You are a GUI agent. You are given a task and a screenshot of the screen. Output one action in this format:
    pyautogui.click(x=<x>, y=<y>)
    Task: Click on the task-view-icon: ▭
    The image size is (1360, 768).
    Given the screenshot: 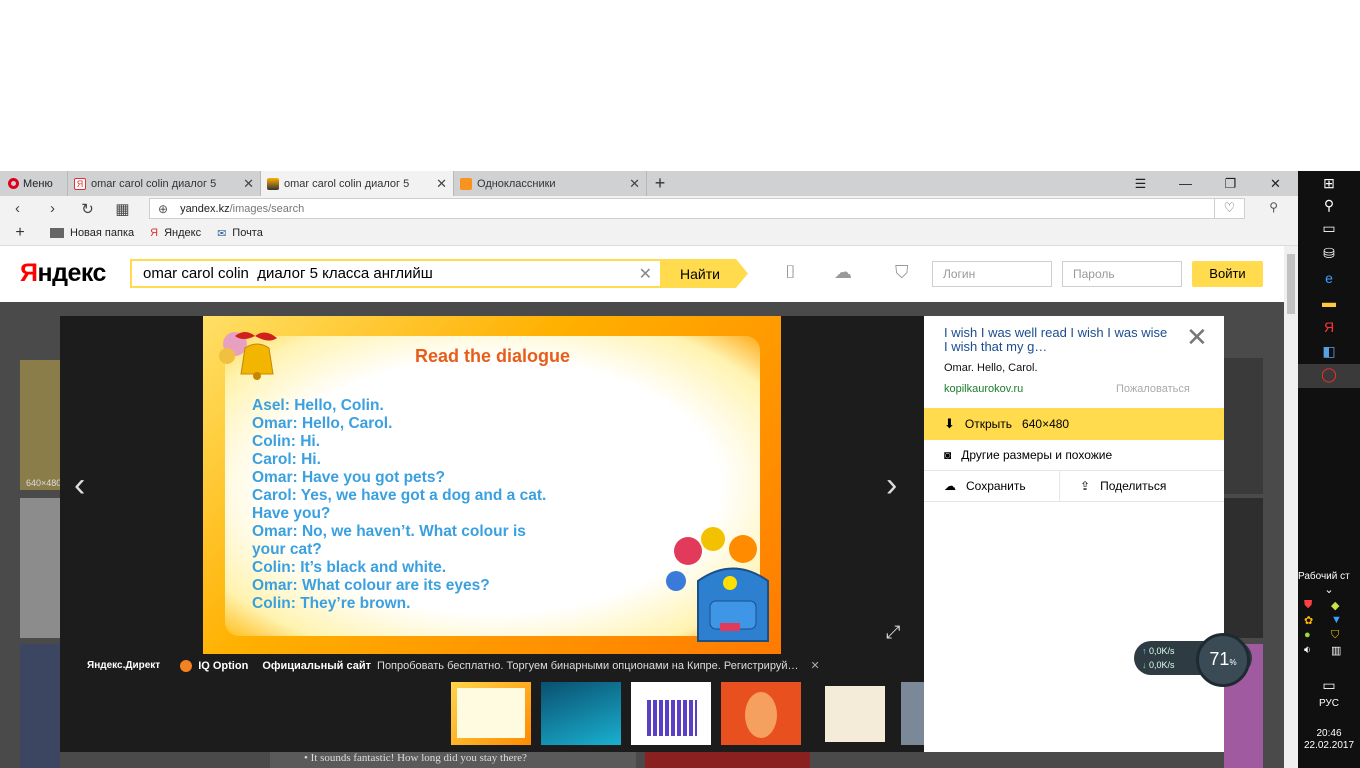 What is the action you would take?
    pyautogui.click(x=1329, y=230)
    